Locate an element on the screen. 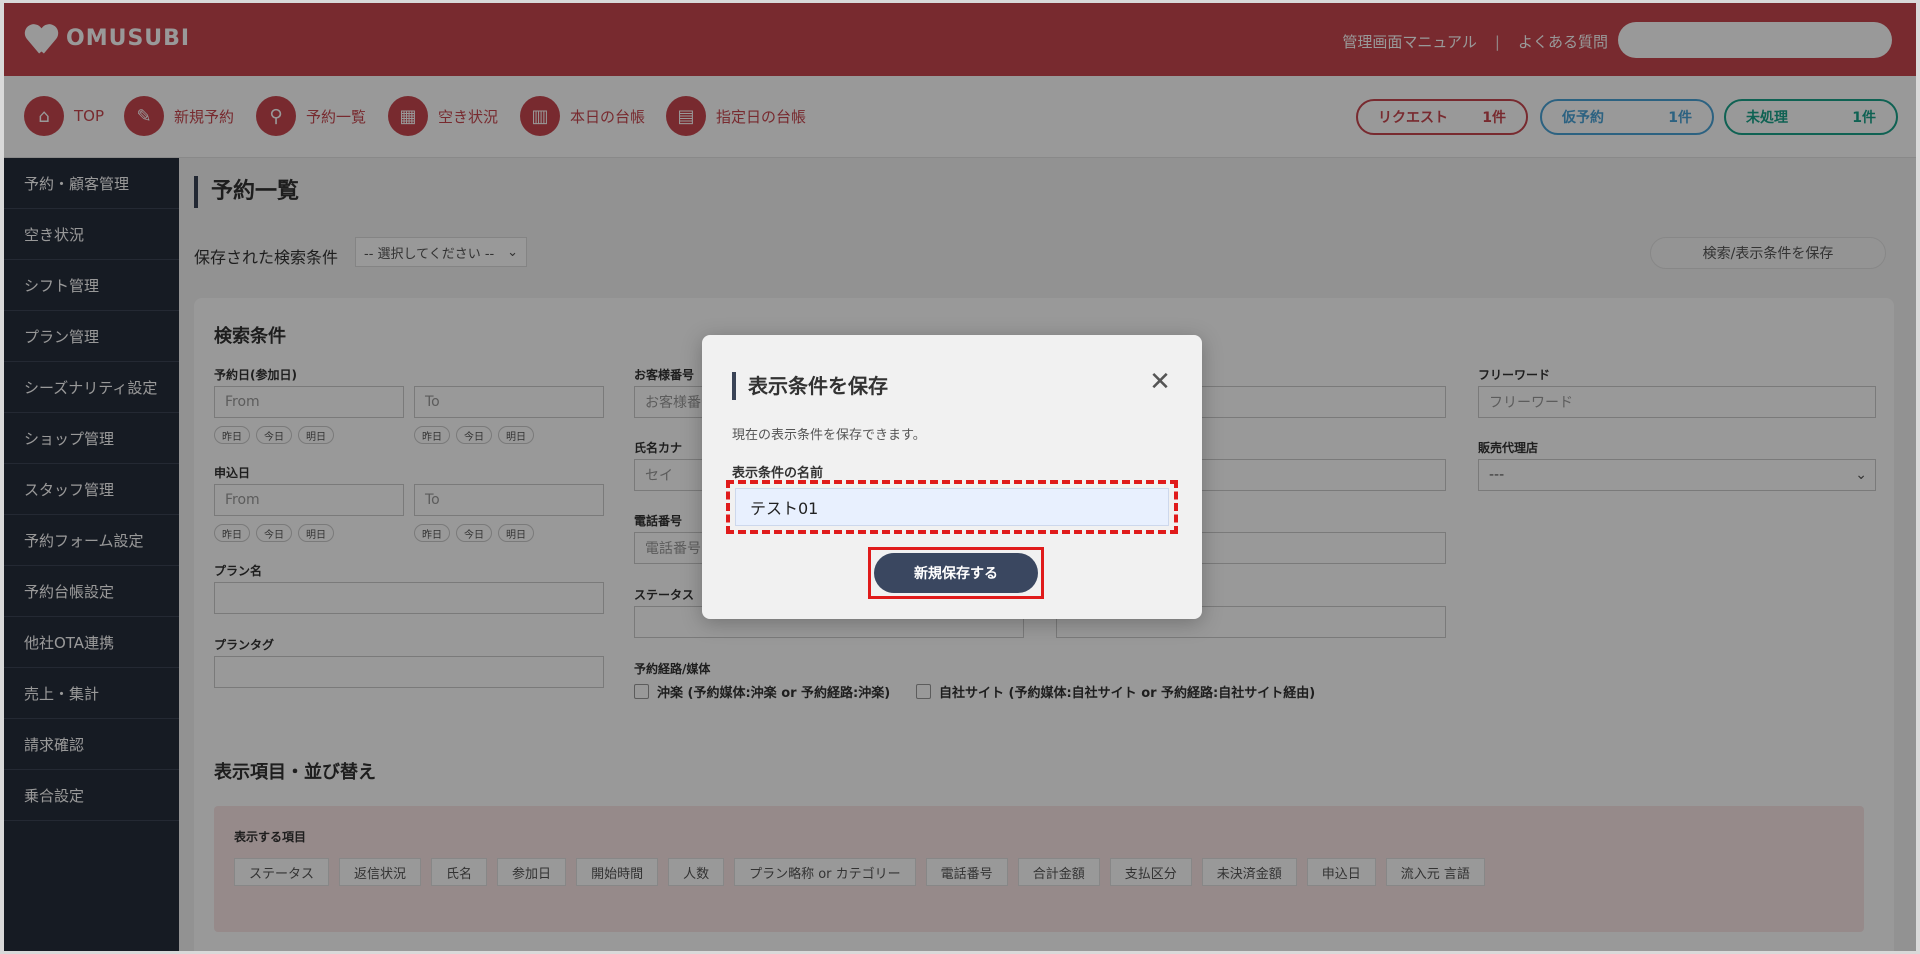 Image resolution: width=1920 pixels, height=954 pixels. save-button-highlight: 新規保存する is located at coordinates (956, 573).